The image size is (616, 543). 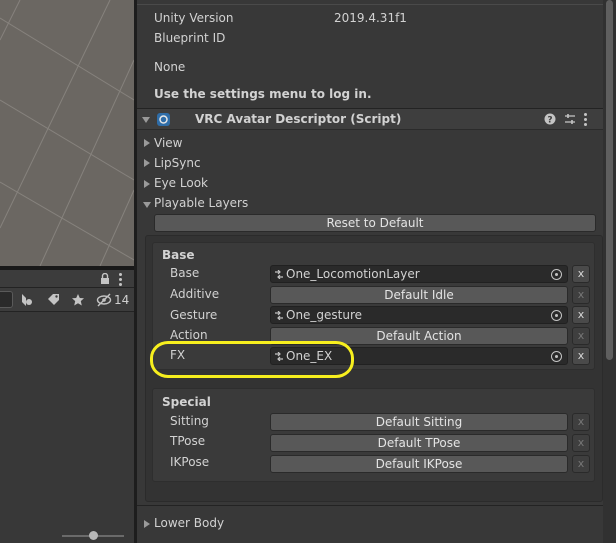 What do you see at coordinates (105, 278) in the screenshot?
I see `lock-icon` at bounding box center [105, 278].